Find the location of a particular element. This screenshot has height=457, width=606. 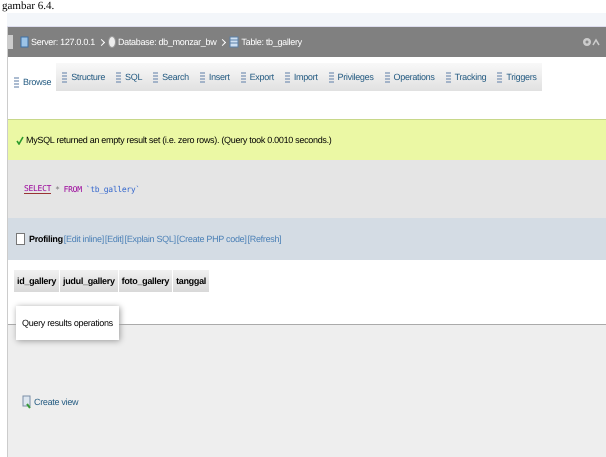

view-icon is located at coordinates (27, 402).